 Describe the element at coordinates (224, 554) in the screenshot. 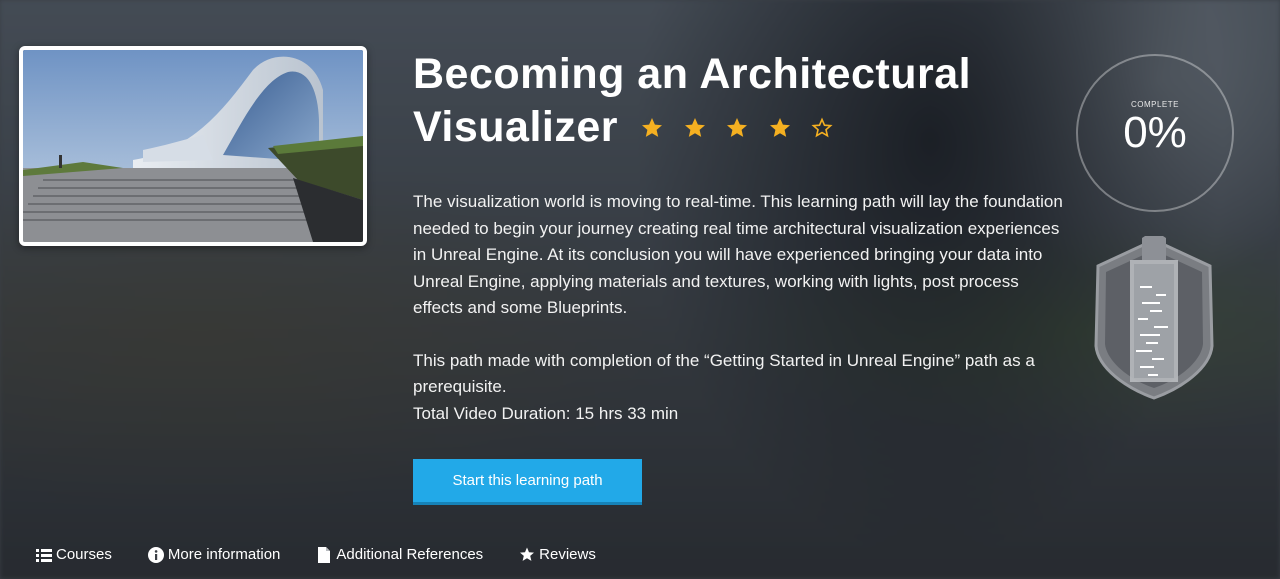

I see `tab-label: More information` at that location.